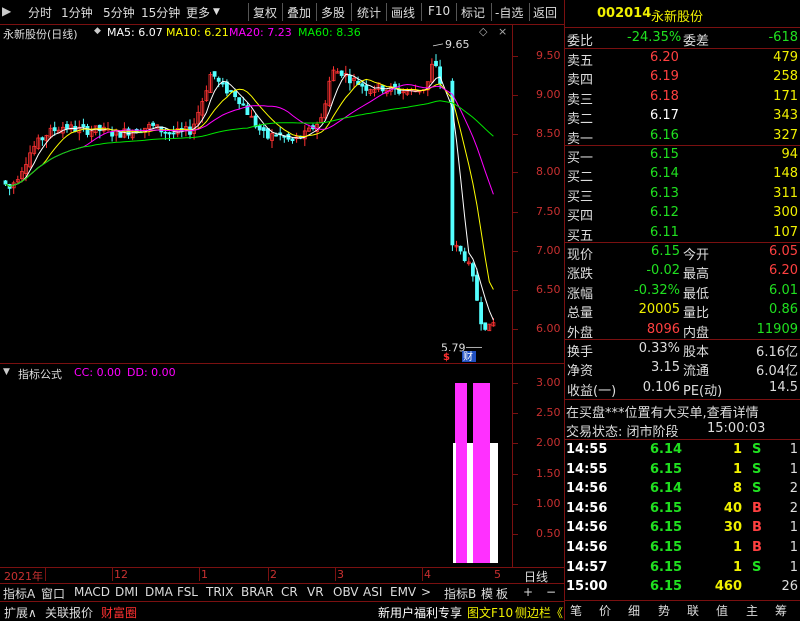  Describe the element at coordinates (403, 12) in the screenshot. I see `draw-line-button: 画线` at that location.